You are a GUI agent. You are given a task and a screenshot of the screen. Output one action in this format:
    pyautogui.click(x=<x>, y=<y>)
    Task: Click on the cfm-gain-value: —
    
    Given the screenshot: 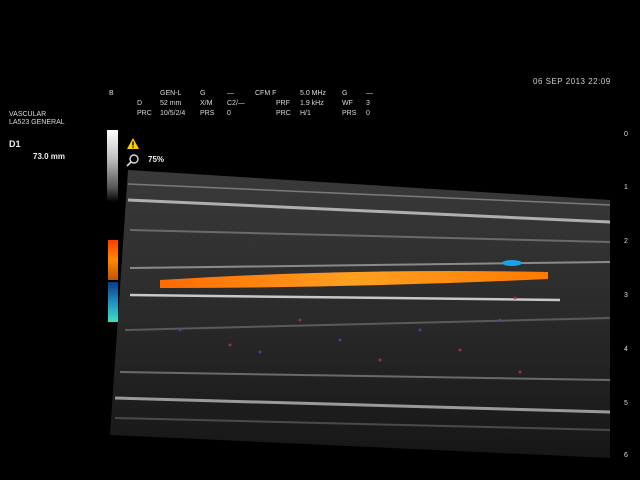 What is the action you would take?
    pyautogui.click(x=369, y=93)
    